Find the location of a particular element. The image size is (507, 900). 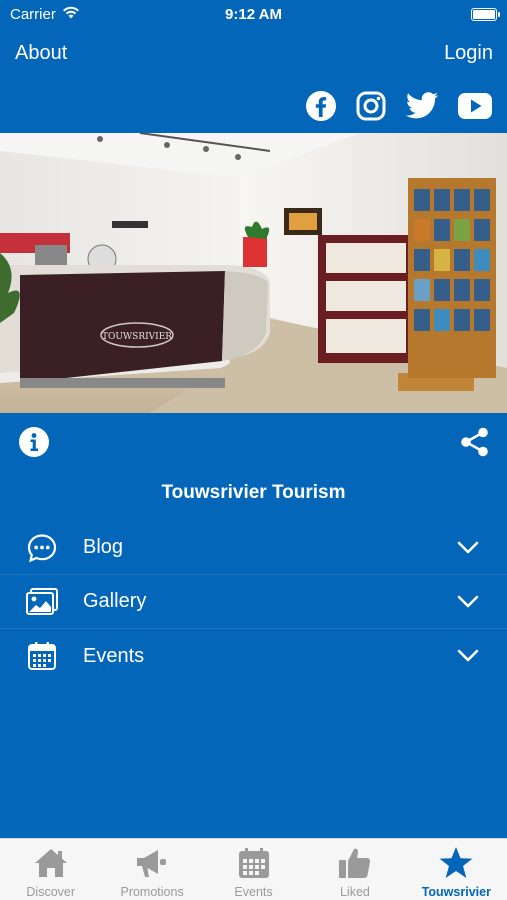

login-link: Login is located at coordinates (468, 53).